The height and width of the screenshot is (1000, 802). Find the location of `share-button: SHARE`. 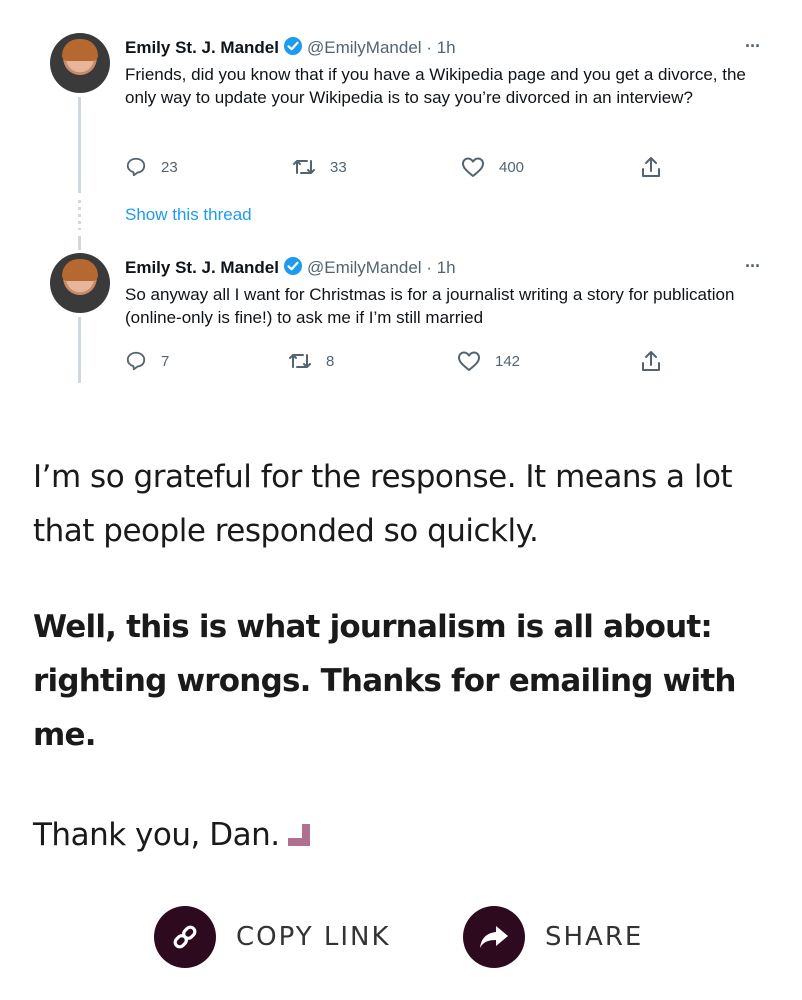

share-button: SHARE is located at coordinates (553, 937).